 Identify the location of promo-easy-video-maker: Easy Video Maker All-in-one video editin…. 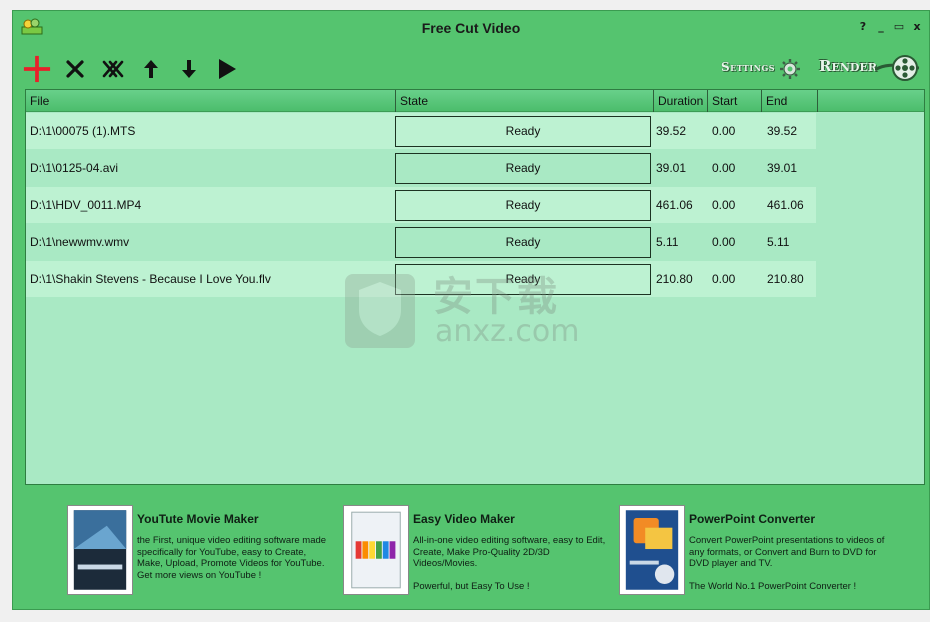
(478, 552).